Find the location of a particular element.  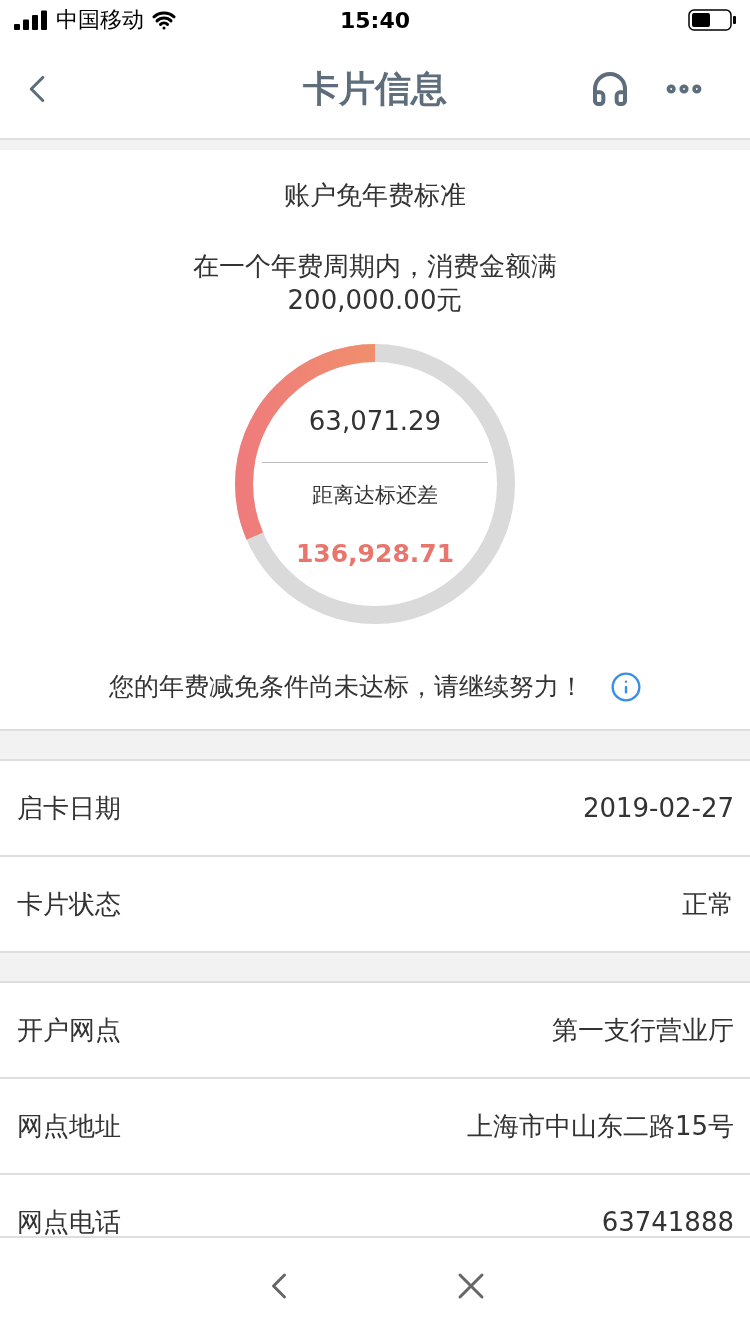

clock-time: 15:40 is located at coordinates (375, 20).